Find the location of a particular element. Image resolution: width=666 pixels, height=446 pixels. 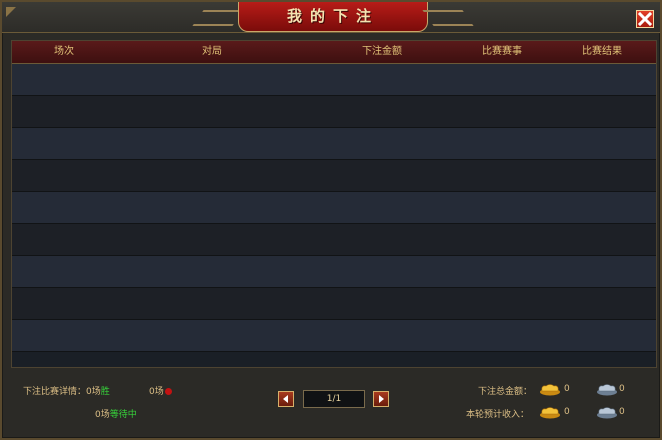

lose-dot-icon is located at coordinates (168, 391).